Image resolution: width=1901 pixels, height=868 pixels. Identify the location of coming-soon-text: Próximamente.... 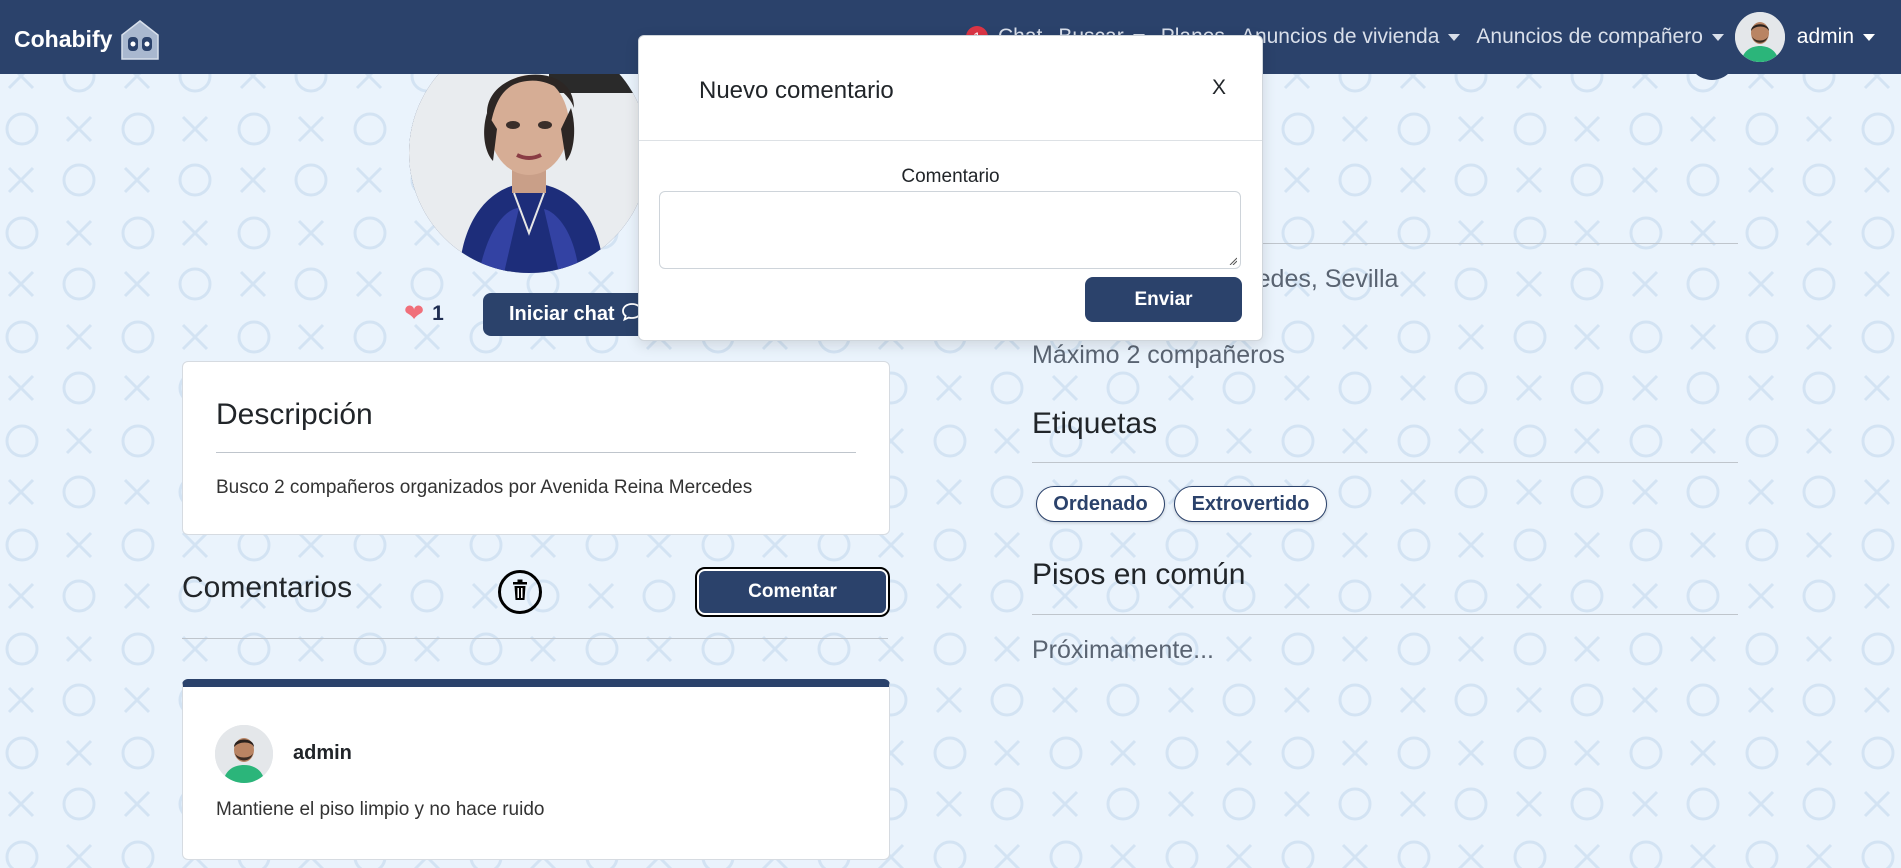
(1123, 650).